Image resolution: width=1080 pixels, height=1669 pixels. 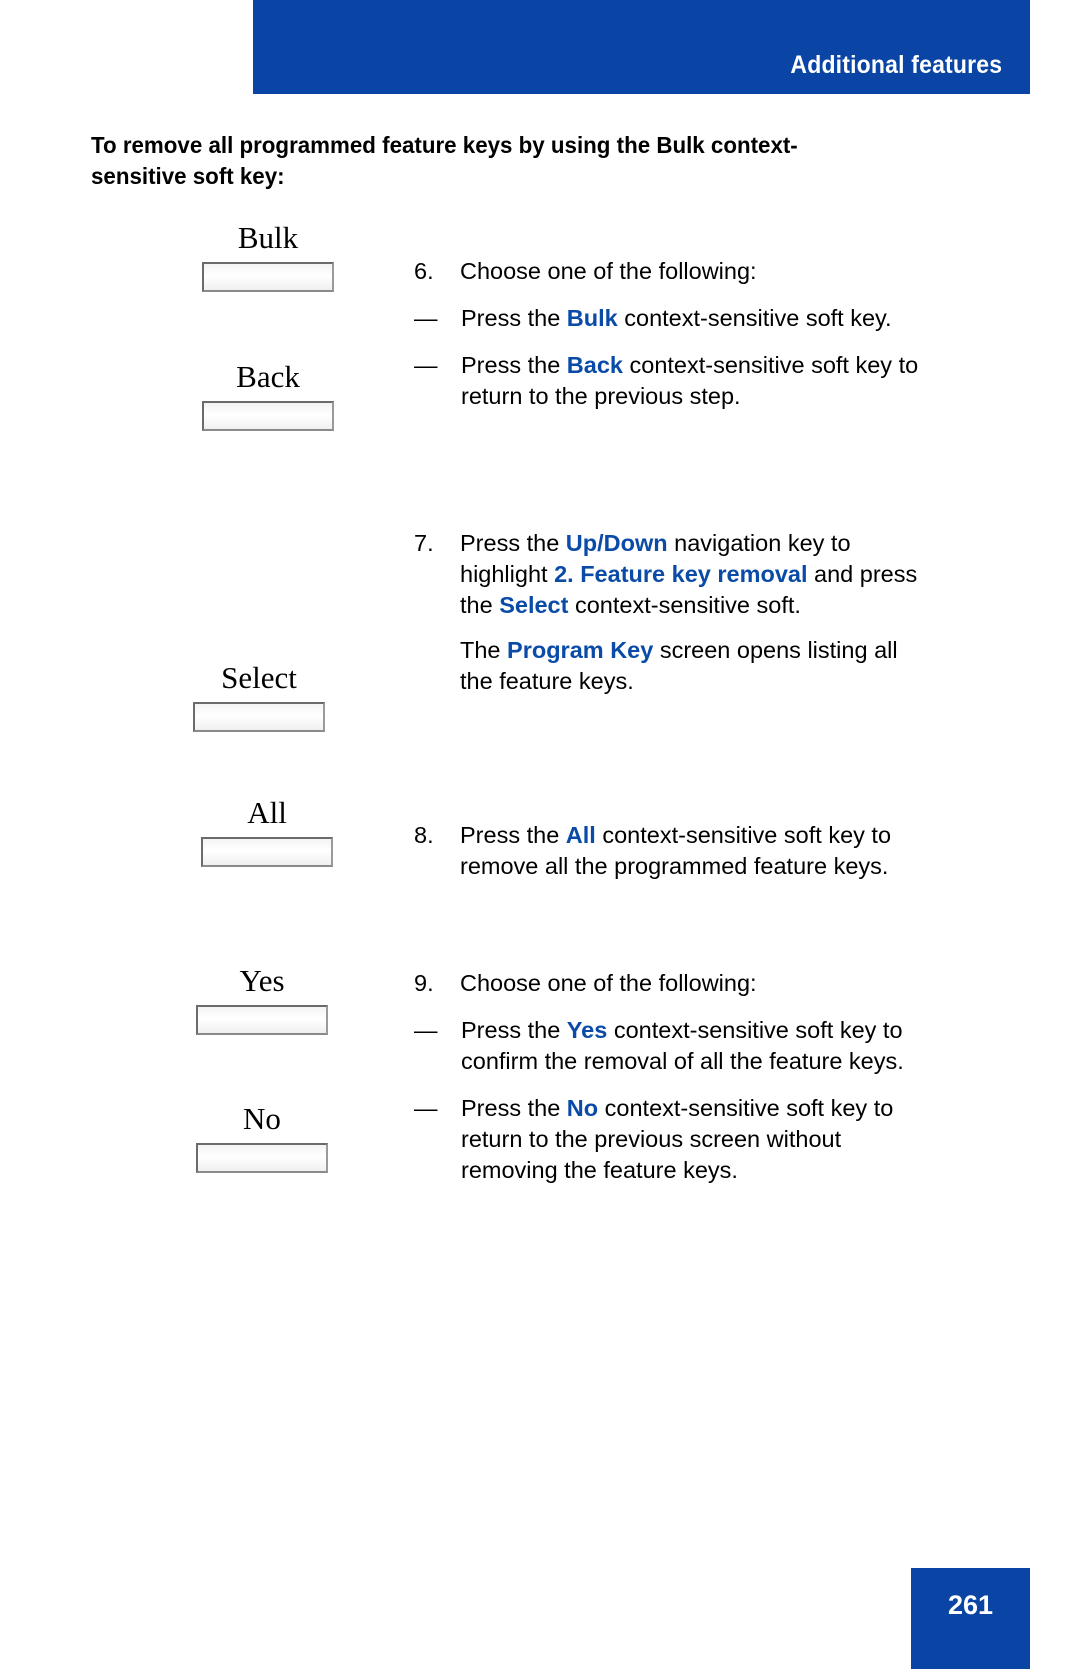 What do you see at coordinates (587, 1030) in the screenshot?
I see `keyword-yes: Yes` at bounding box center [587, 1030].